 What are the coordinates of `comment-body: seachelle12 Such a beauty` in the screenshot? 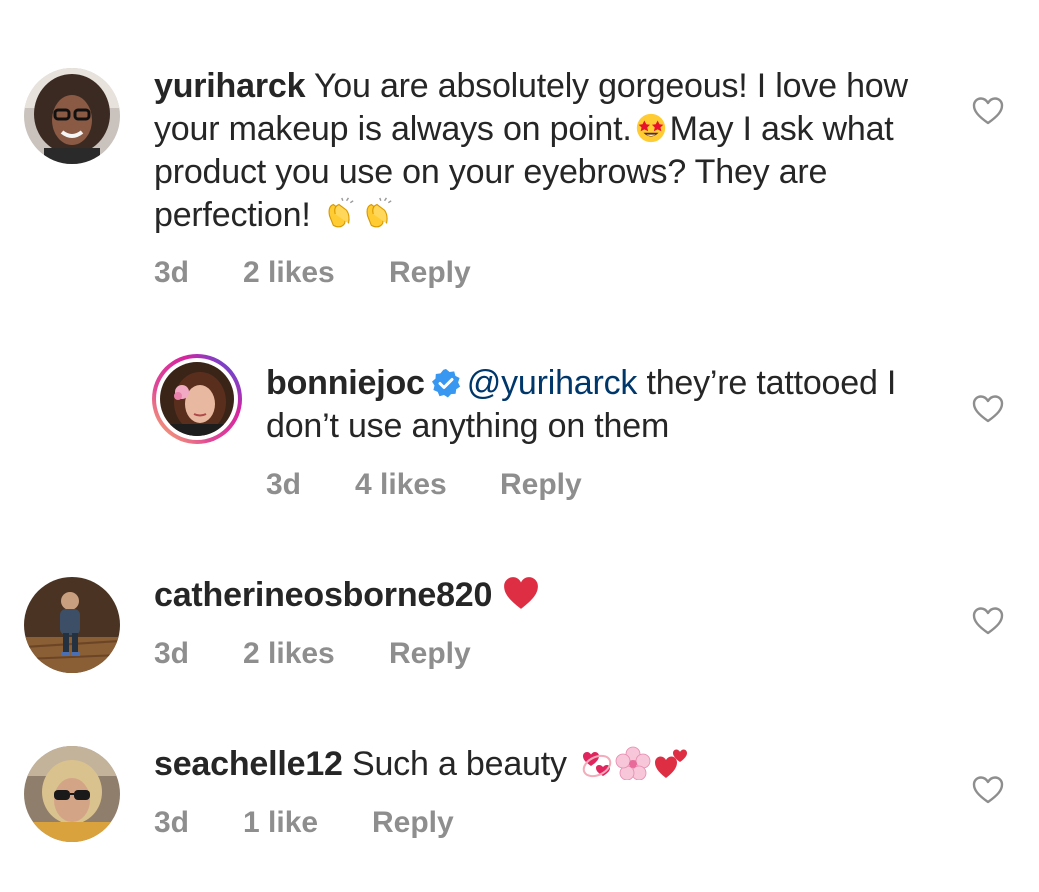 It's located at (549, 764).